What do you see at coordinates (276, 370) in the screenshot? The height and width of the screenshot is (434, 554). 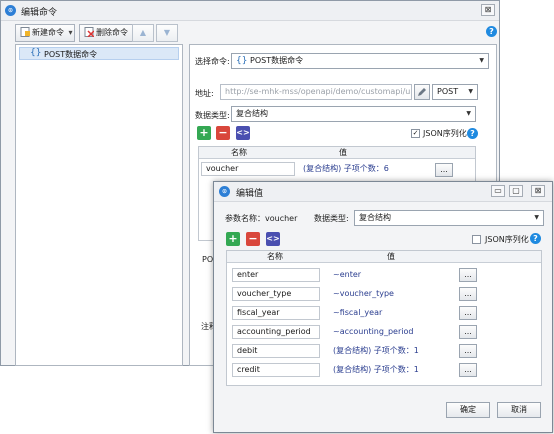 I see `row-name: credit` at bounding box center [276, 370].